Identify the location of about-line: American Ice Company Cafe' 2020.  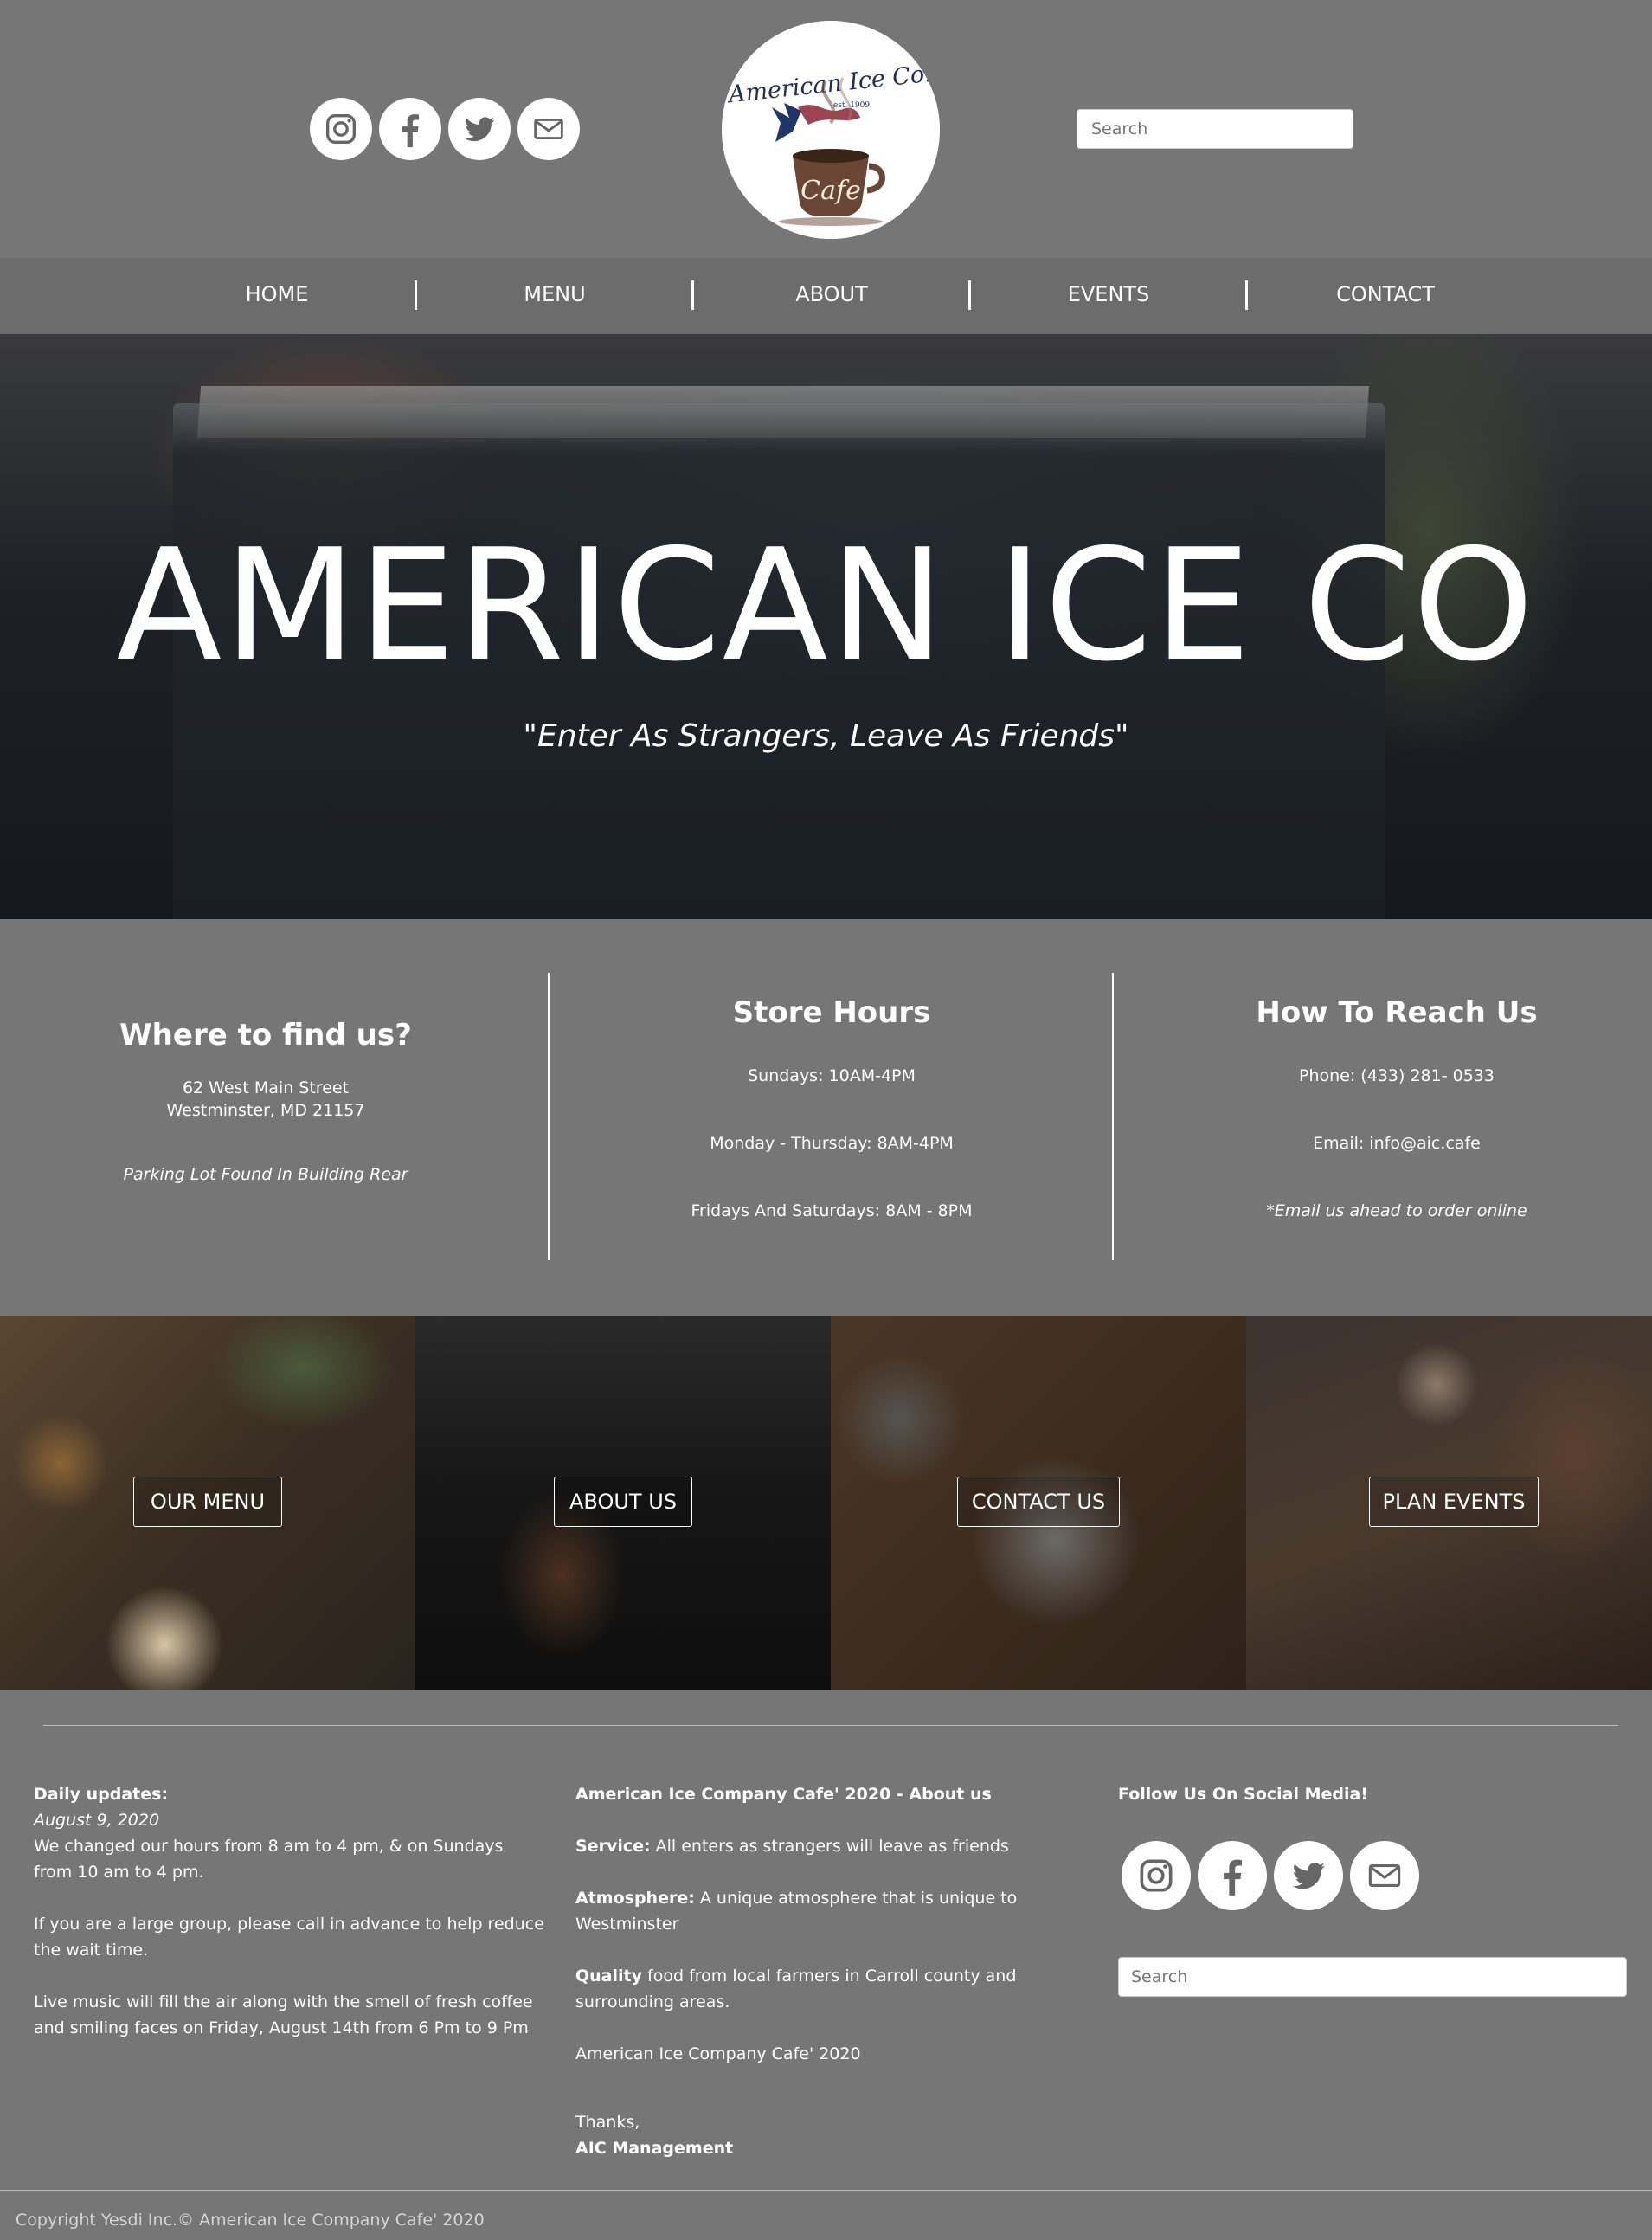
(718, 2053).